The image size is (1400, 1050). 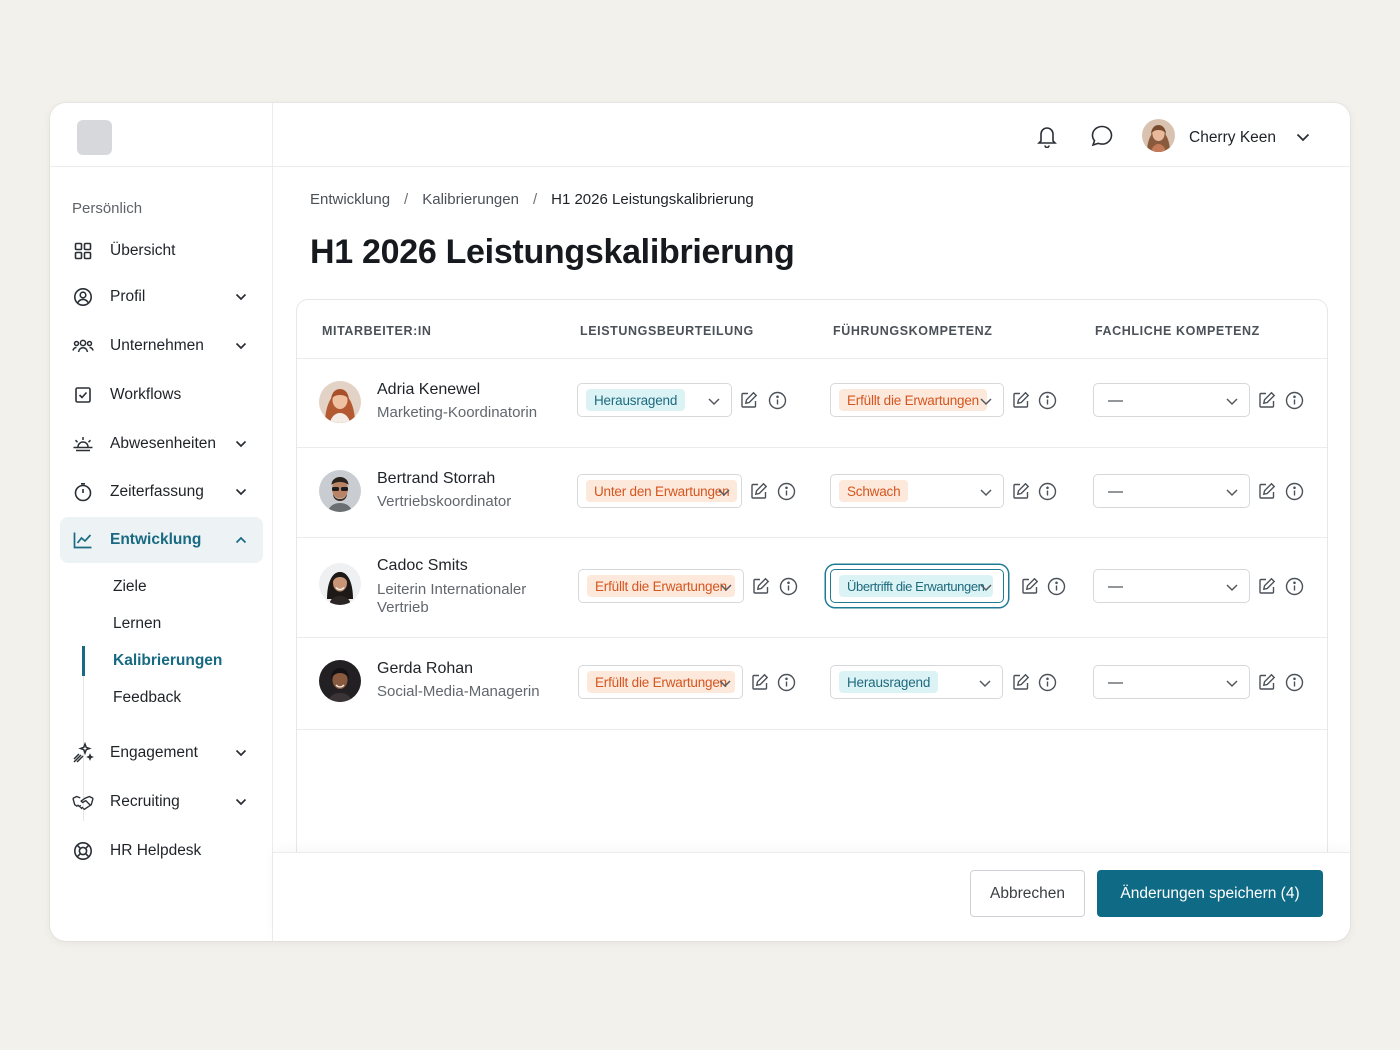 What do you see at coordinates (128, 296) in the screenshot?
I see `sidebar-item-label: Profil` at bounding box center [128, 296].